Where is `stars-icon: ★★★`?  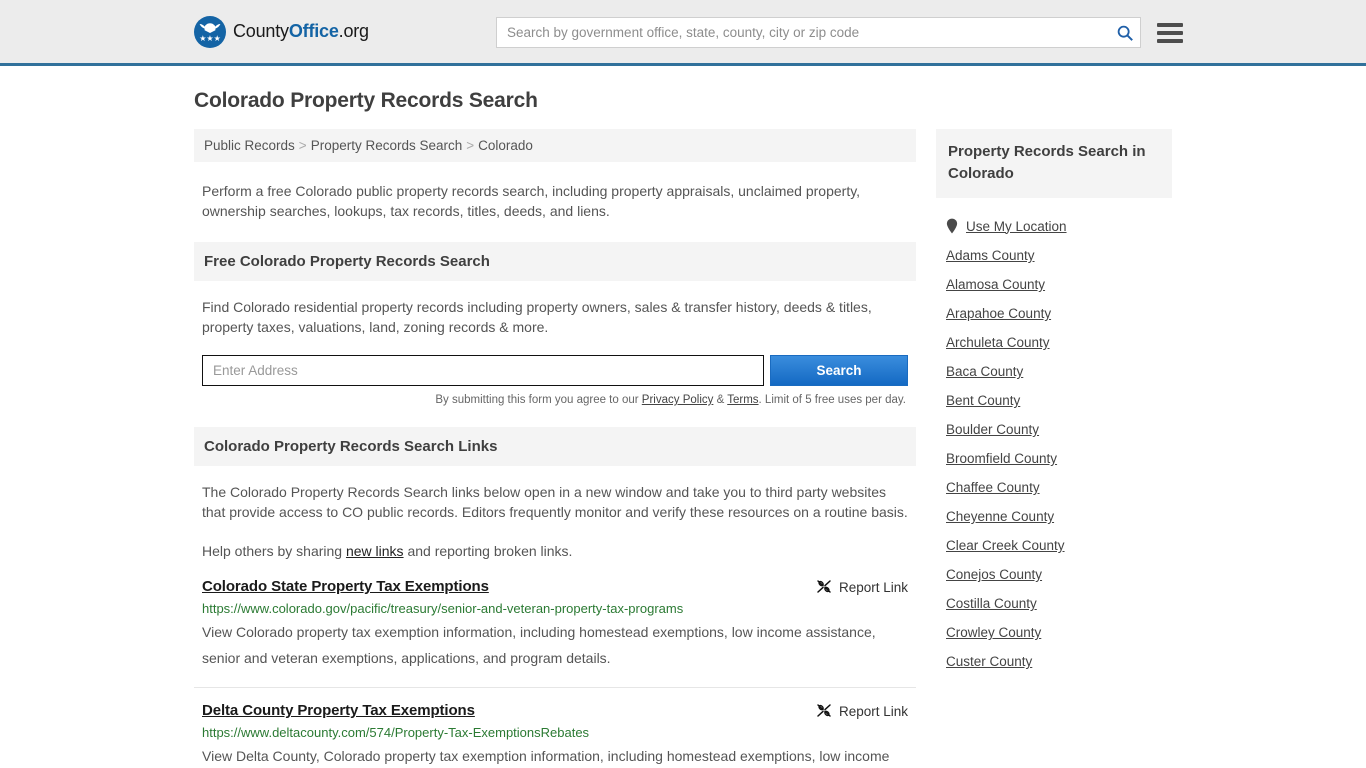 stars-icon: ★★★ is located at coordinates (210, 38).